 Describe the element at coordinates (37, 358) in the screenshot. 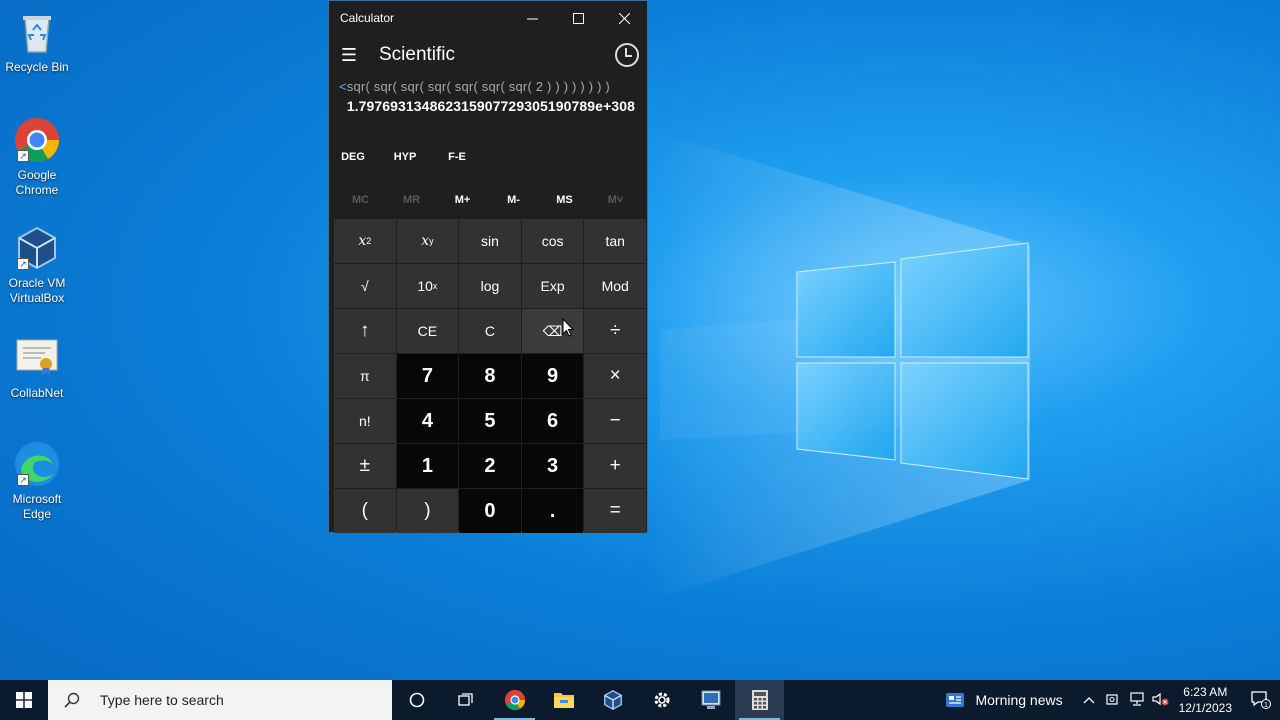

I see `certificate-icon` at that location.